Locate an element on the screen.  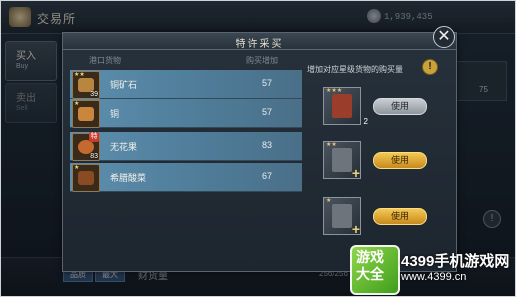
item-count: 83 is located at coordinates (94, 156).